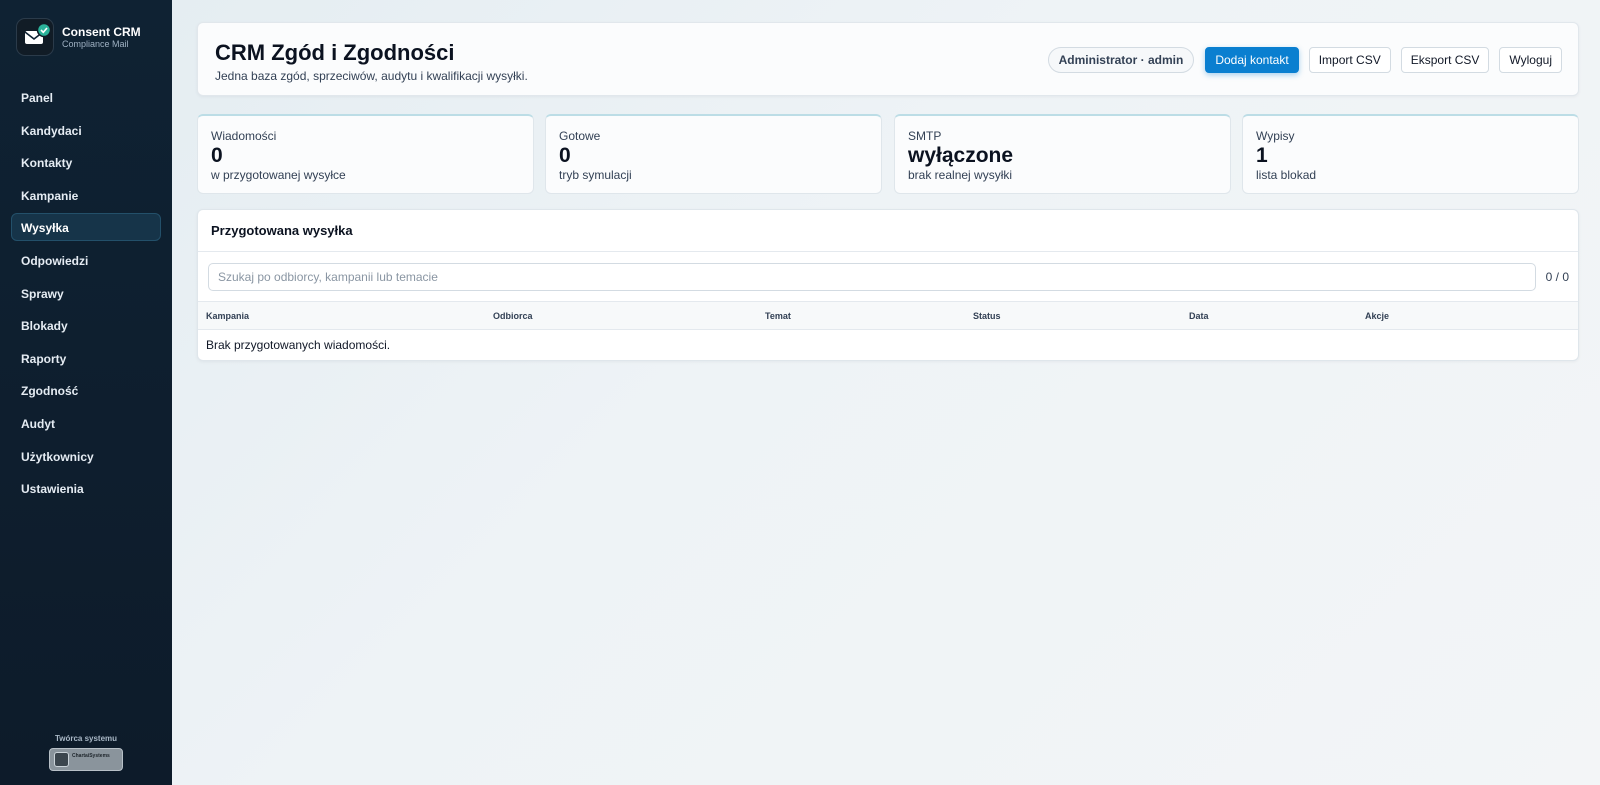 This screenshot has height=785, width=1600. Describe the element at coordinates (595, 175) in the screenshot. I see `stat-description: tryb symulacji` at that location.